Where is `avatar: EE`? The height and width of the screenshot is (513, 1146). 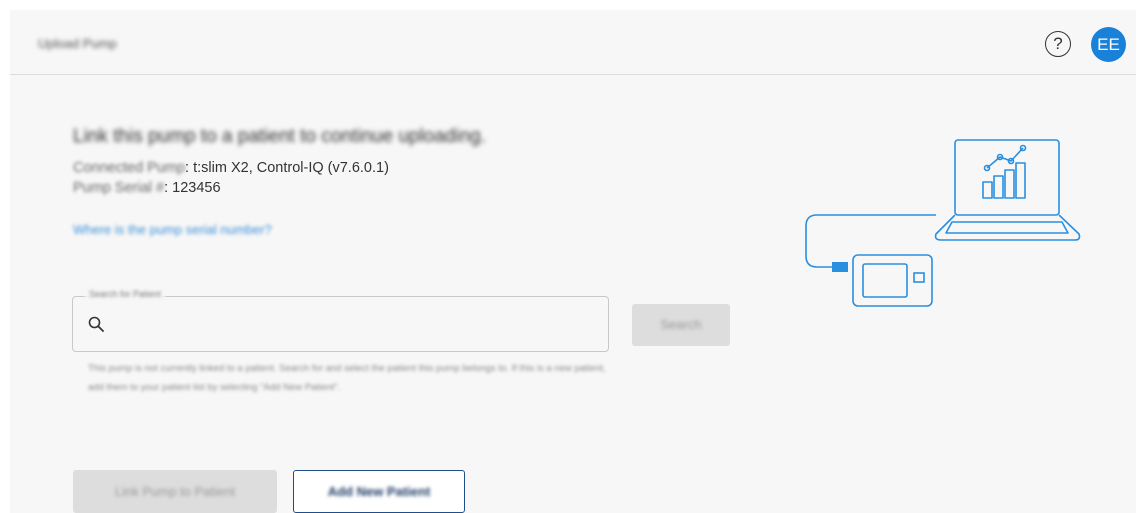 avatar: EE is located at coordinates (1108, 44).